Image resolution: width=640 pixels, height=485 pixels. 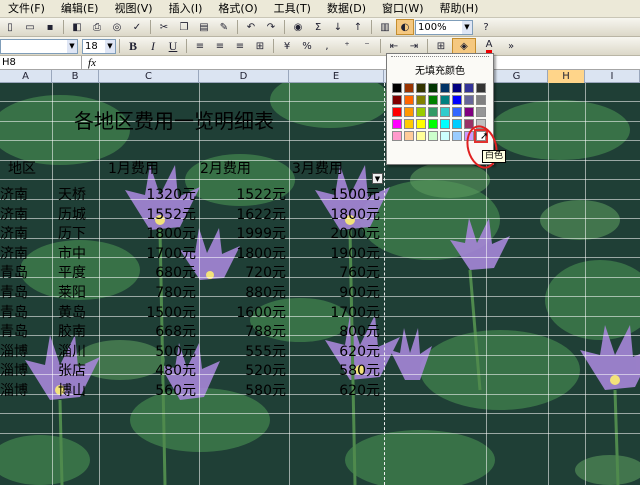 I want to click on table-cell: 历下, so click(x=78, y=234).